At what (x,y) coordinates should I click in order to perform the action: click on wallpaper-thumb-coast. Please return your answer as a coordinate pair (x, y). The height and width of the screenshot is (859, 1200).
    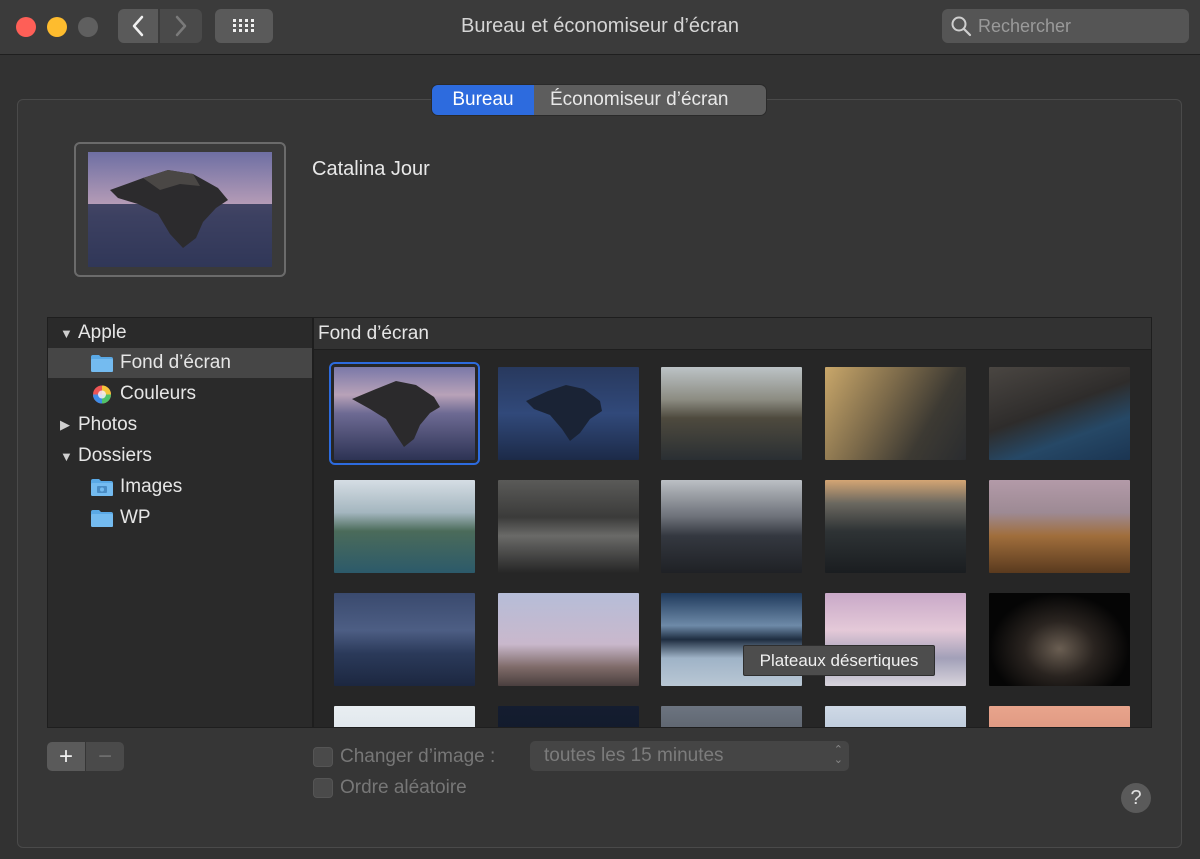
    Looking at the image, I should click on (404, 526).